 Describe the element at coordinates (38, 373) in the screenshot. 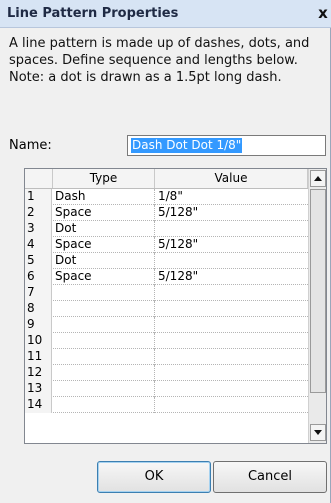

I see `row-number: 12` at that location.